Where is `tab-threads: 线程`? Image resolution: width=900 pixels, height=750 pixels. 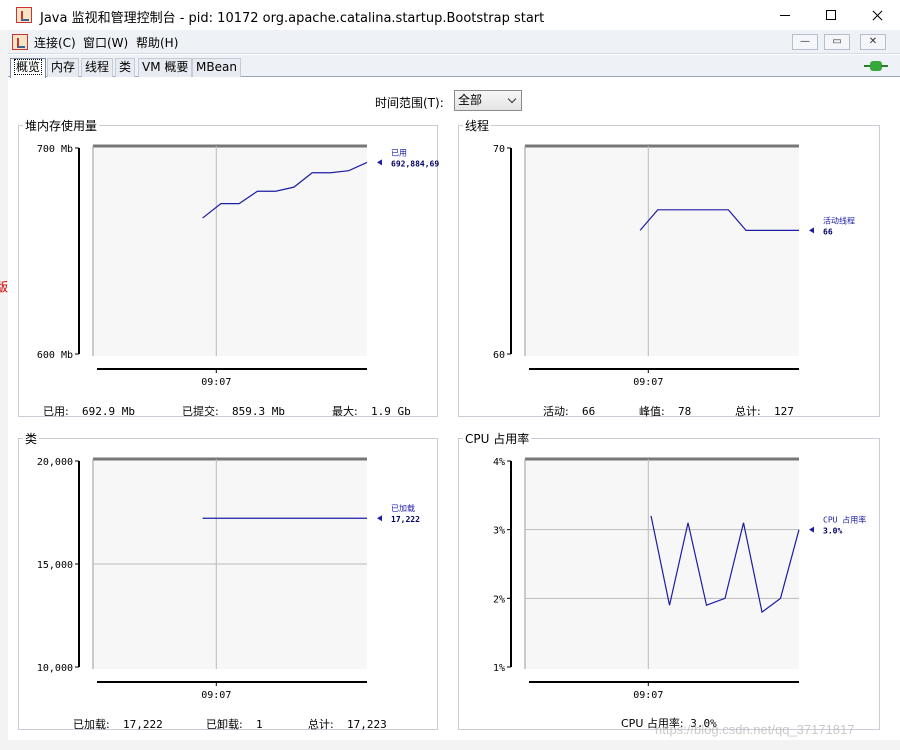 tab-threads: 线程 is located at coordinates (97, 67).